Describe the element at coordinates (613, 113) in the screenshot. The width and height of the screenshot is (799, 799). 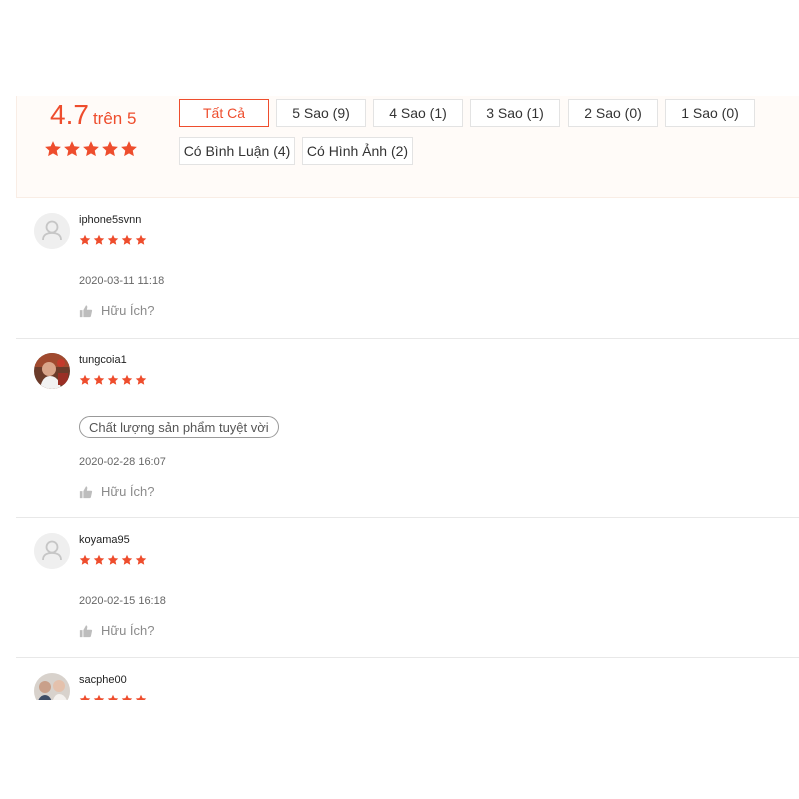
I see `filter-2-star-button: 2 Sao (0)` at that location.